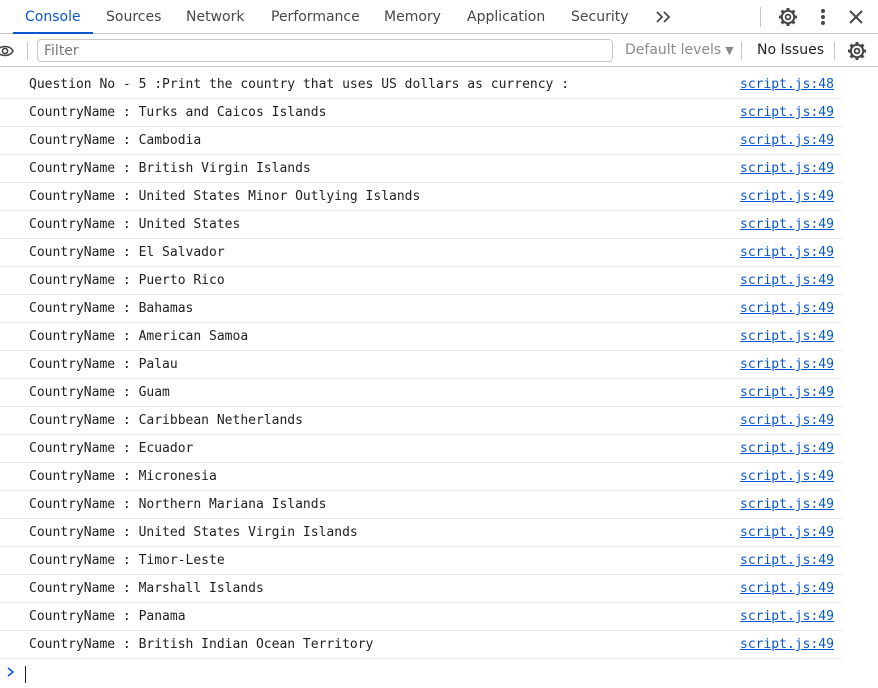 This screenshot has width=878, height=688. Describe the element at coordinates (170, 168) in the screenshot. I see `message-text: CountryName : British Virgin Islands` at that location.